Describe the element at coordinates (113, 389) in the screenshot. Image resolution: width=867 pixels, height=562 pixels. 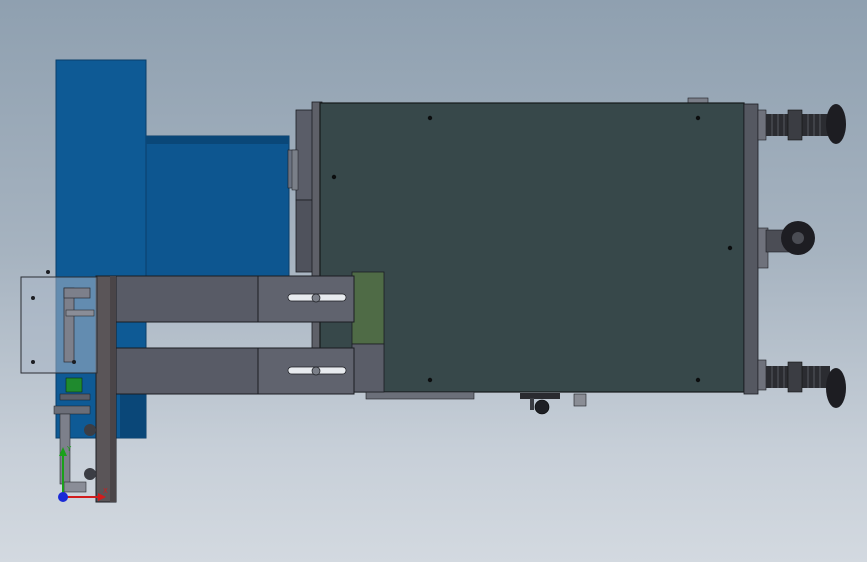
I see `pivot-plate-edge` at that location.